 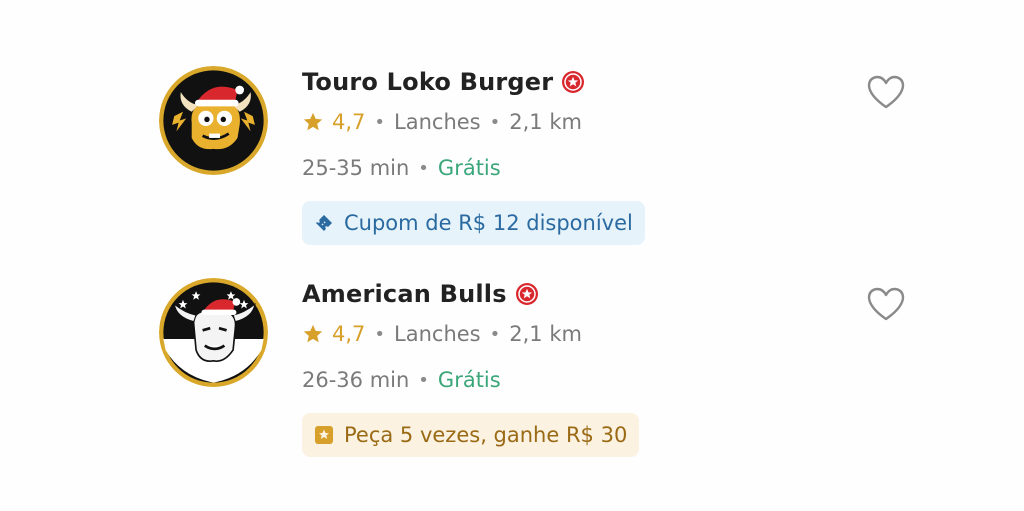 I want to click on american-bulls-logo, so click(x=213, y=332).